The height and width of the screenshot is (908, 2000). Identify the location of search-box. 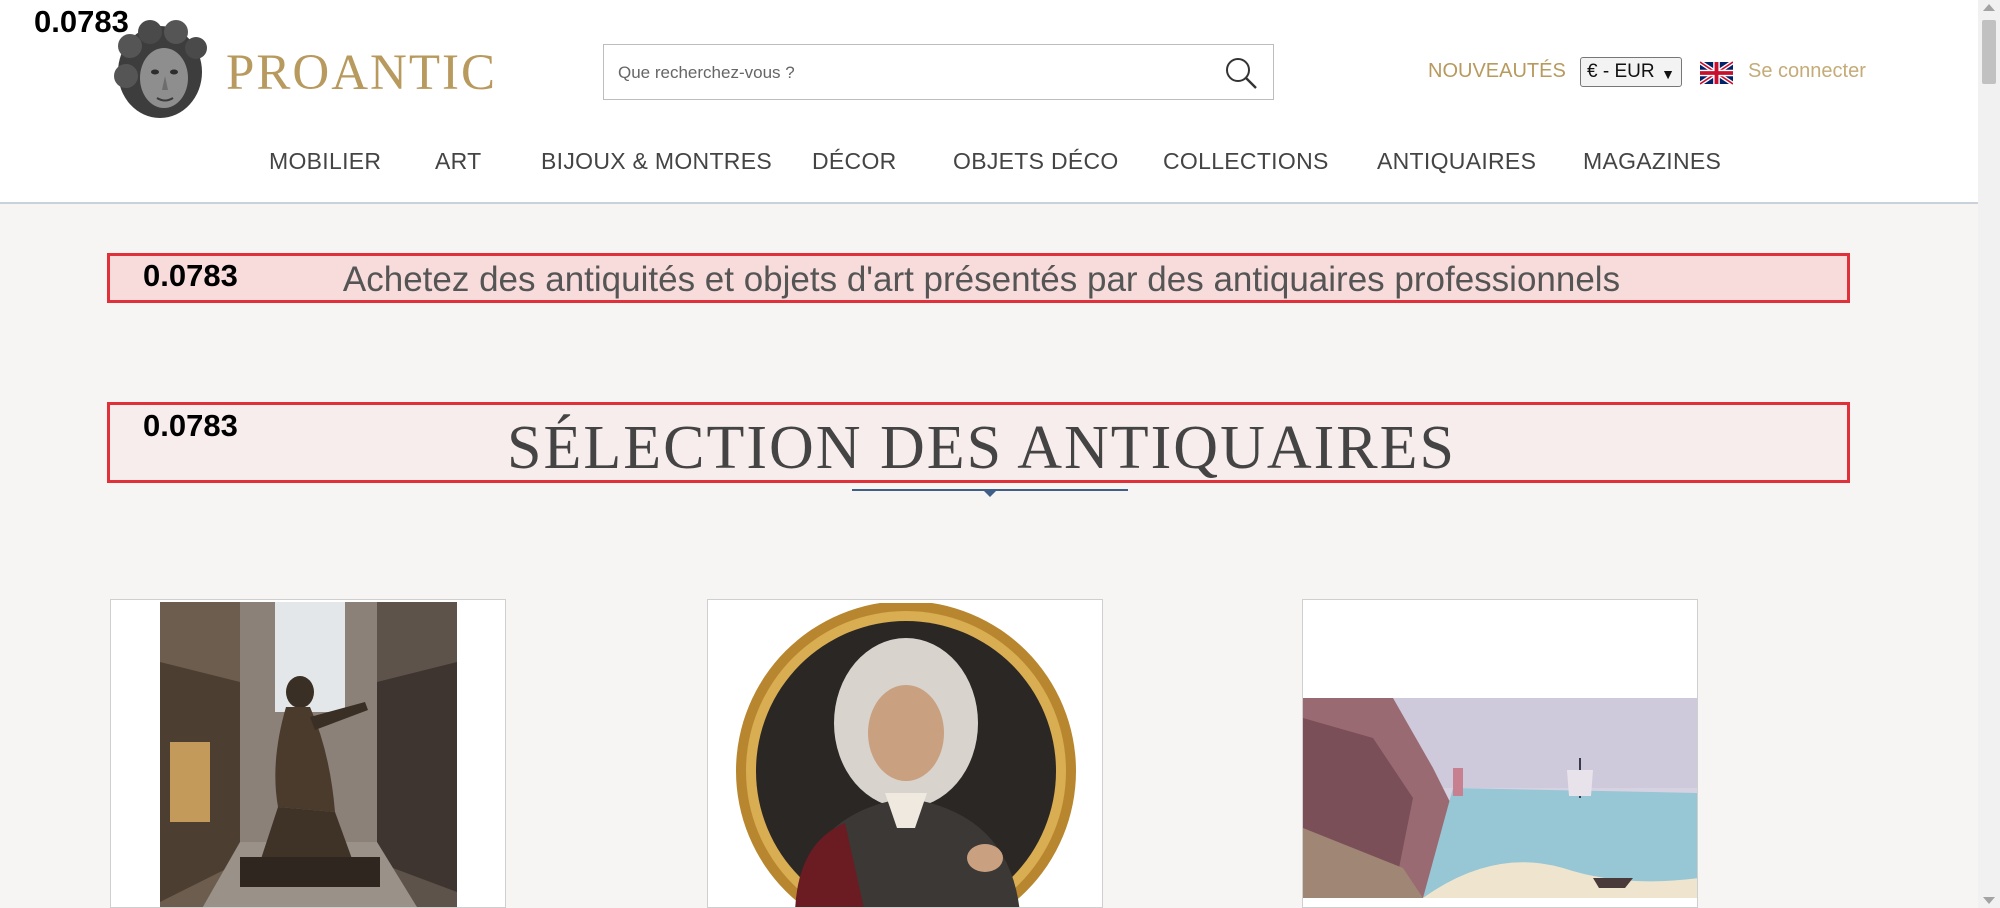
(938, 72).